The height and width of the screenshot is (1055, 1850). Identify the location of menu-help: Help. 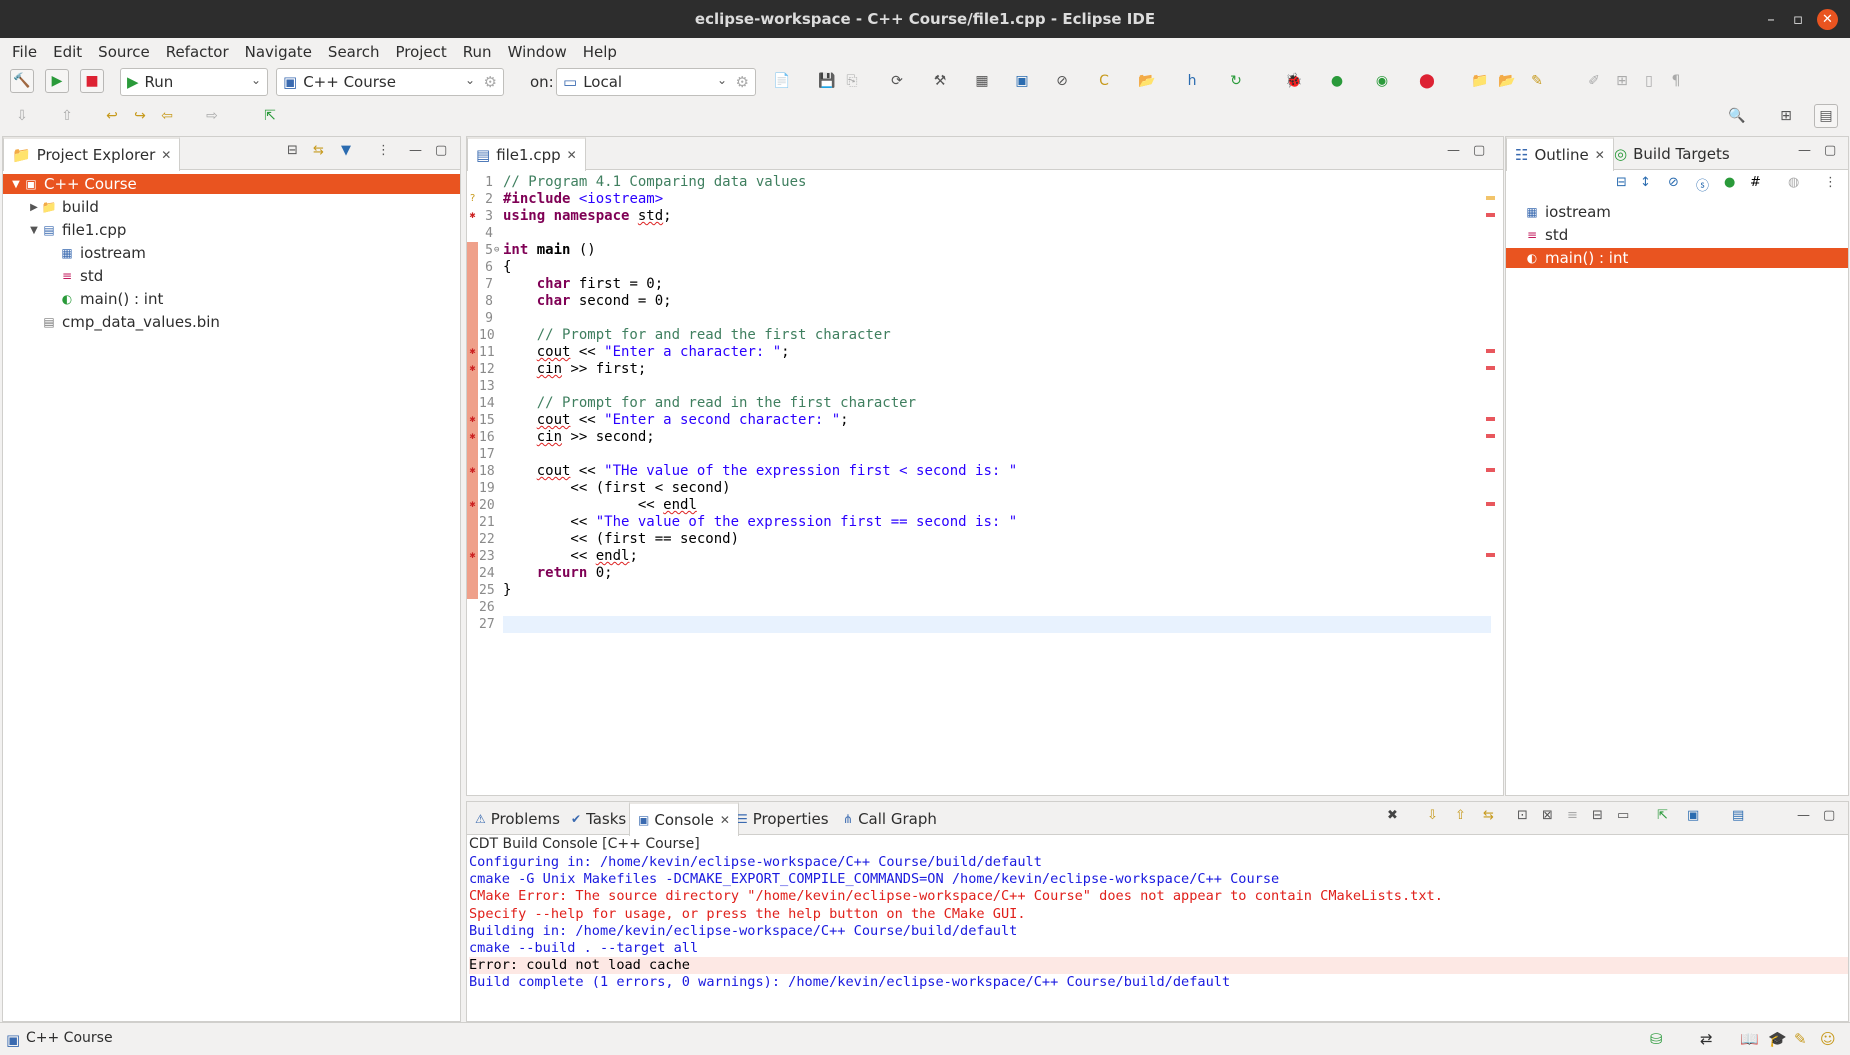
(600, 52).